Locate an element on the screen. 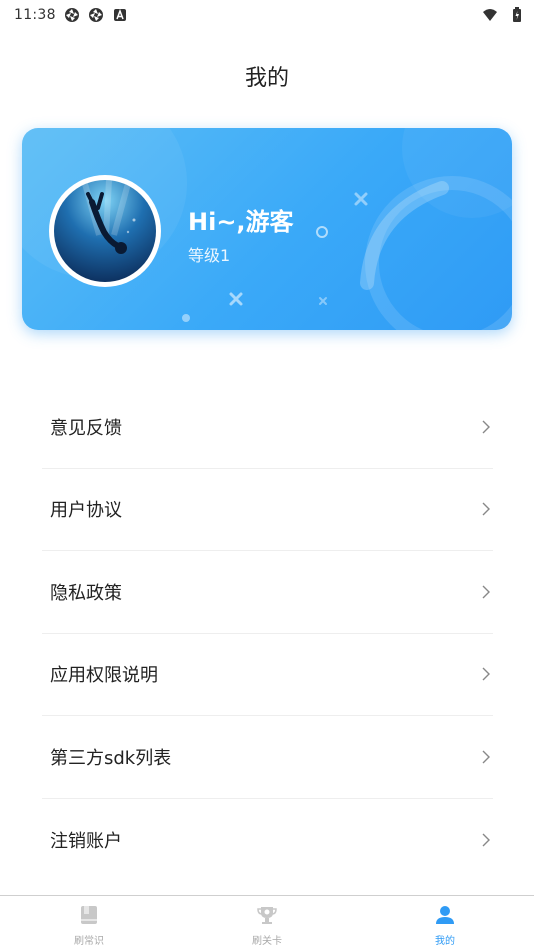 The image size is (534, 950). menu-item-privacy-policy: 隐私政策 is located at coordinates (267, 592).